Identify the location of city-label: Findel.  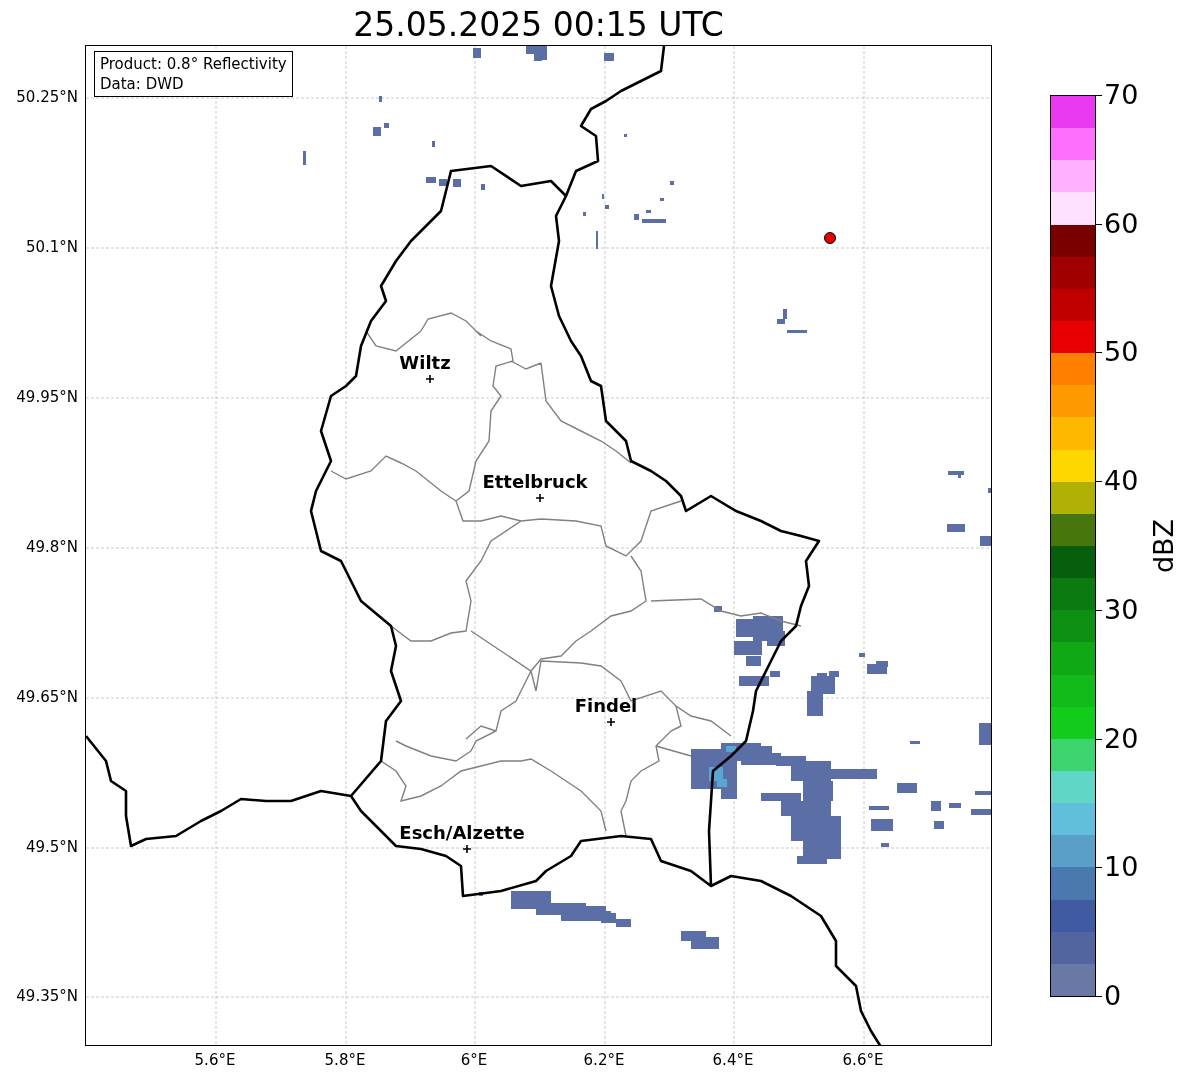
(606, 705).